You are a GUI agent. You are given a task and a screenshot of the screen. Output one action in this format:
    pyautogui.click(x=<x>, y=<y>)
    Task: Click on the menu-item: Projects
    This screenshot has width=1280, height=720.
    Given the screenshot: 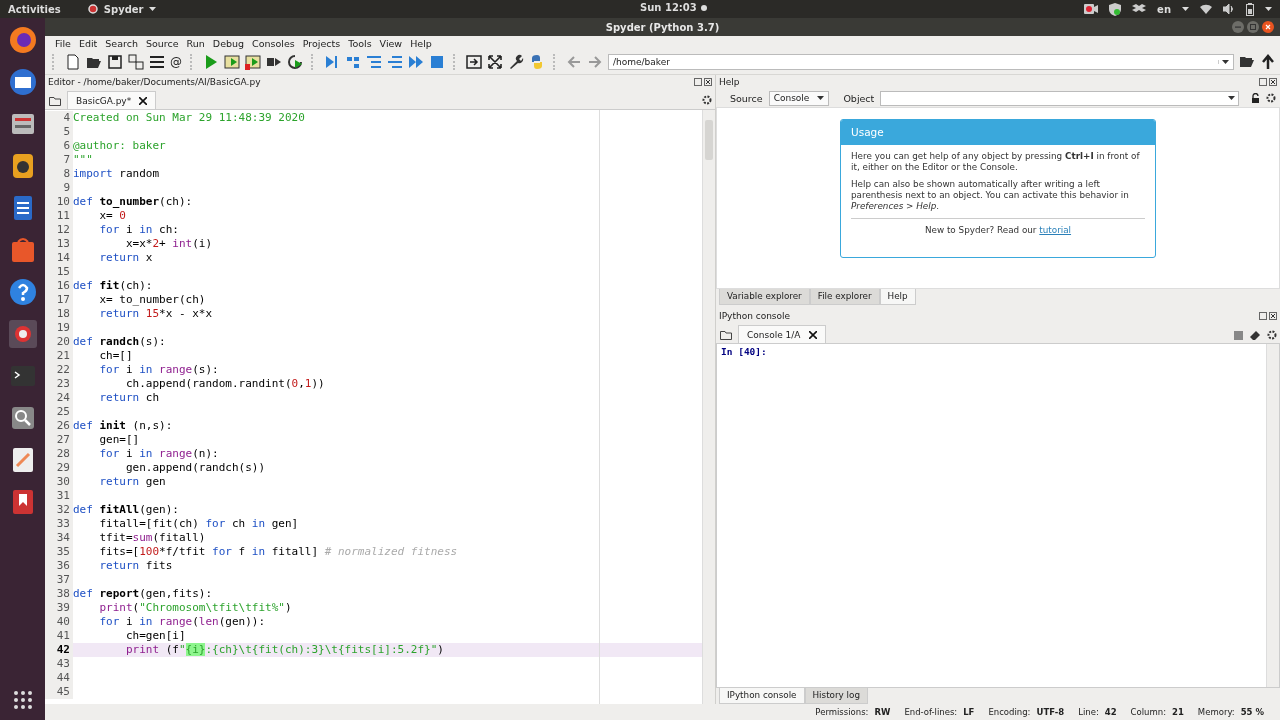 What is the action you would take?
    pyautogui.click(x=321, y=43)
    